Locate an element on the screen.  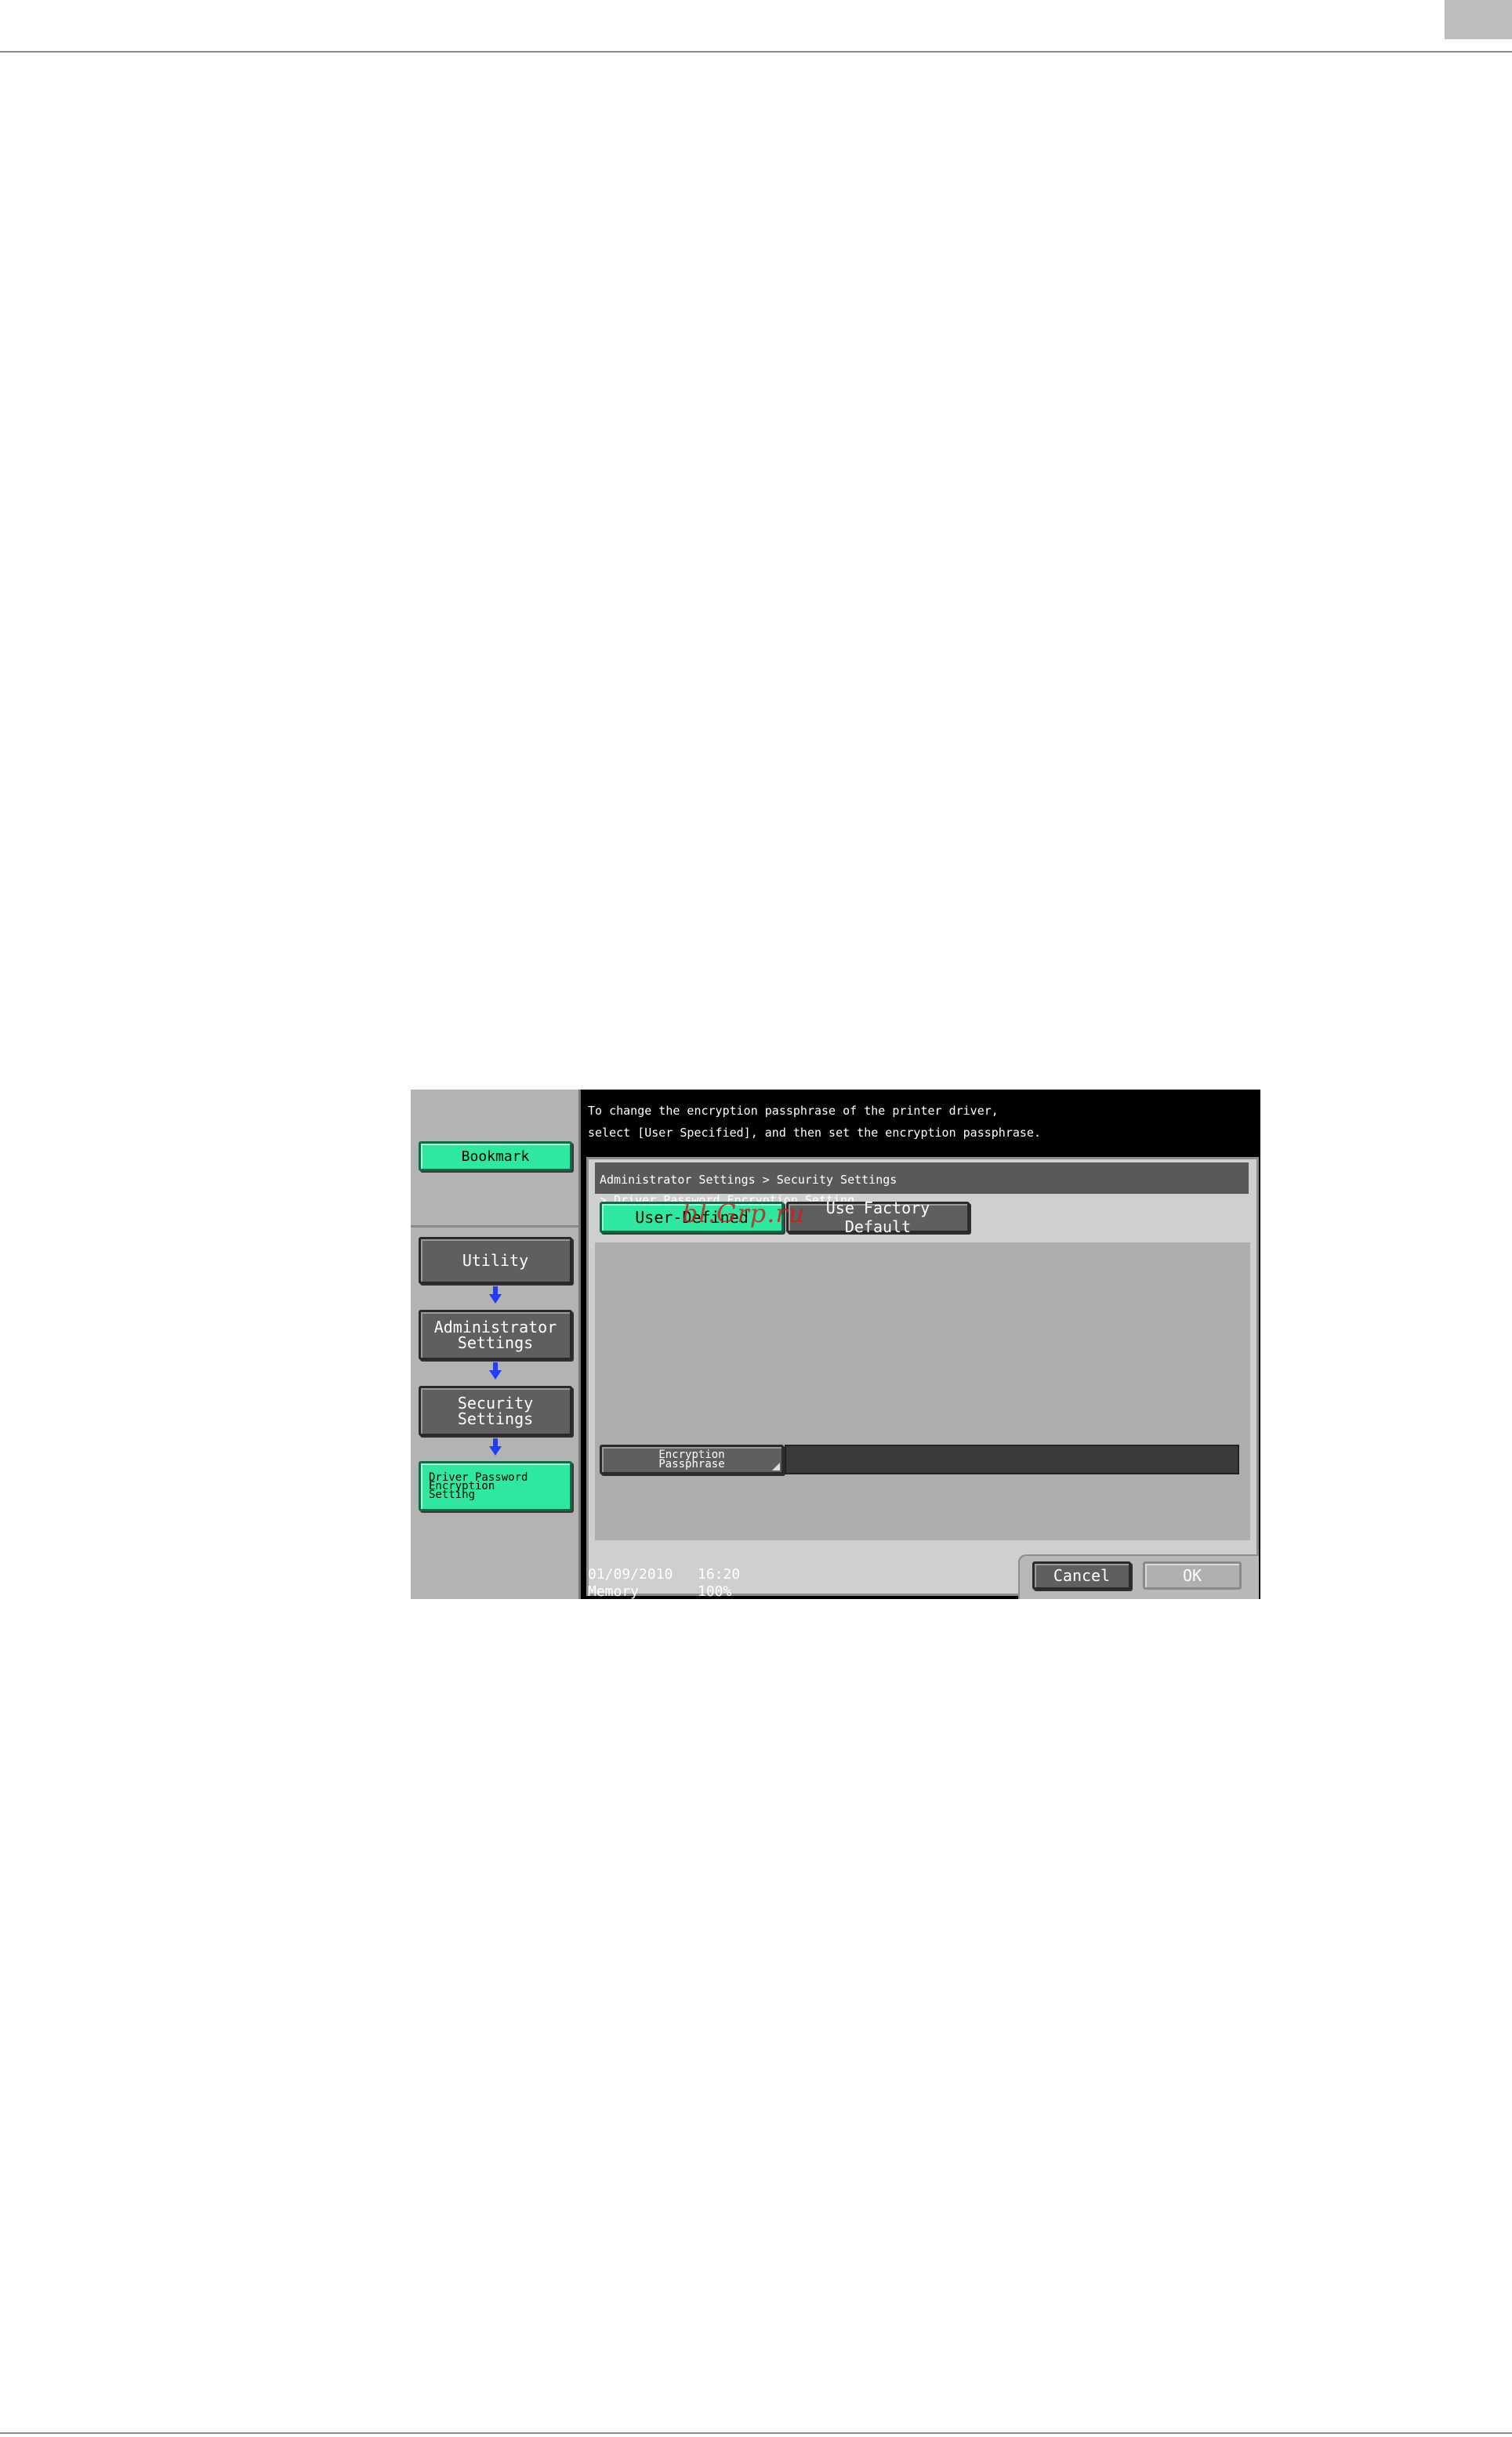
nav-utility-button: Utility is located at coordinates (495, 1260).